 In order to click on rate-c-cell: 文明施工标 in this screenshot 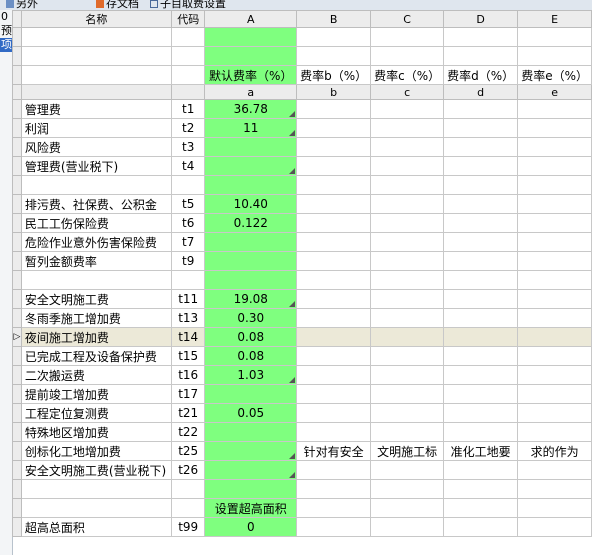, I will do `click(407, 451)`.